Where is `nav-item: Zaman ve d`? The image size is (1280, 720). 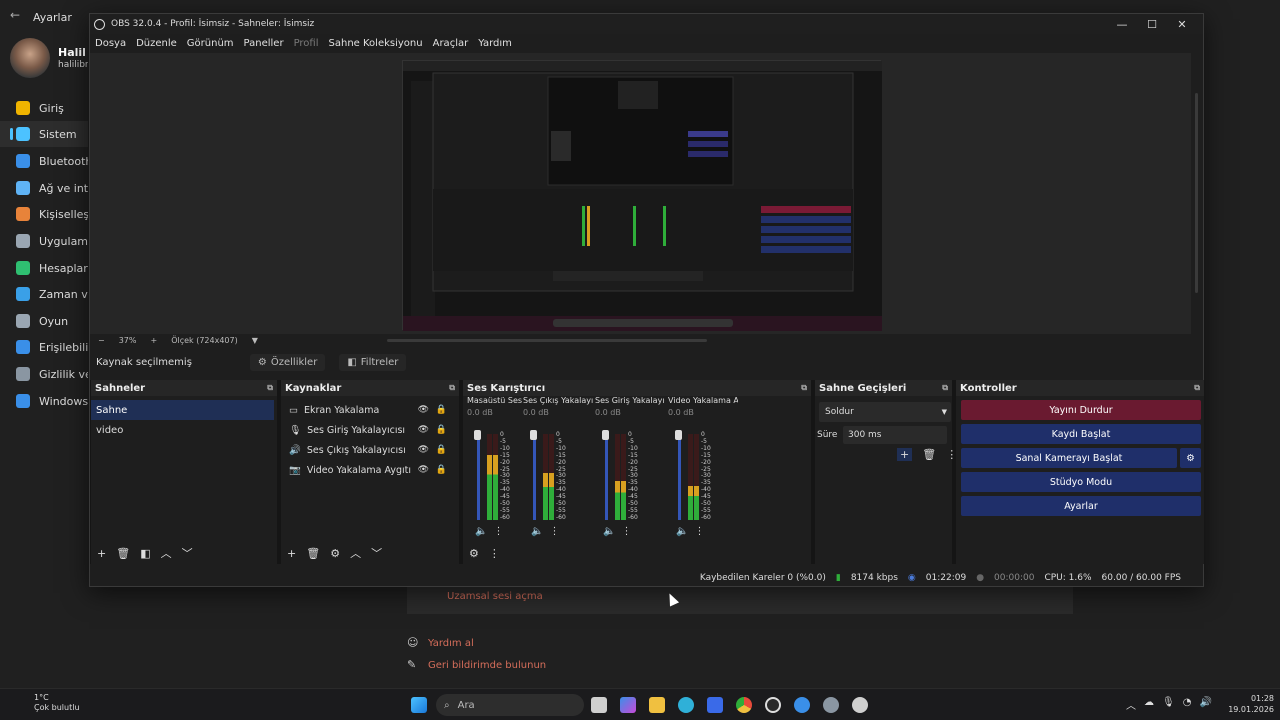
nav-item: Zaman ve d is located at coordinates (44, 294).